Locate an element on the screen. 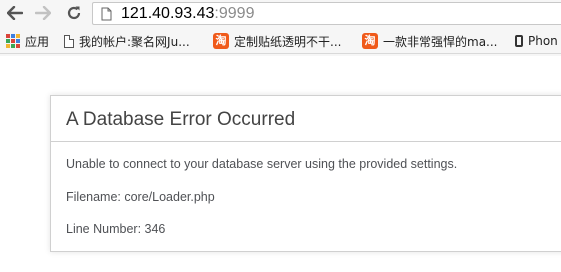 Image resolution: width=561 pixels, height=272 pixels. bookmark-label: Phon is located at coordinates (543, 41).